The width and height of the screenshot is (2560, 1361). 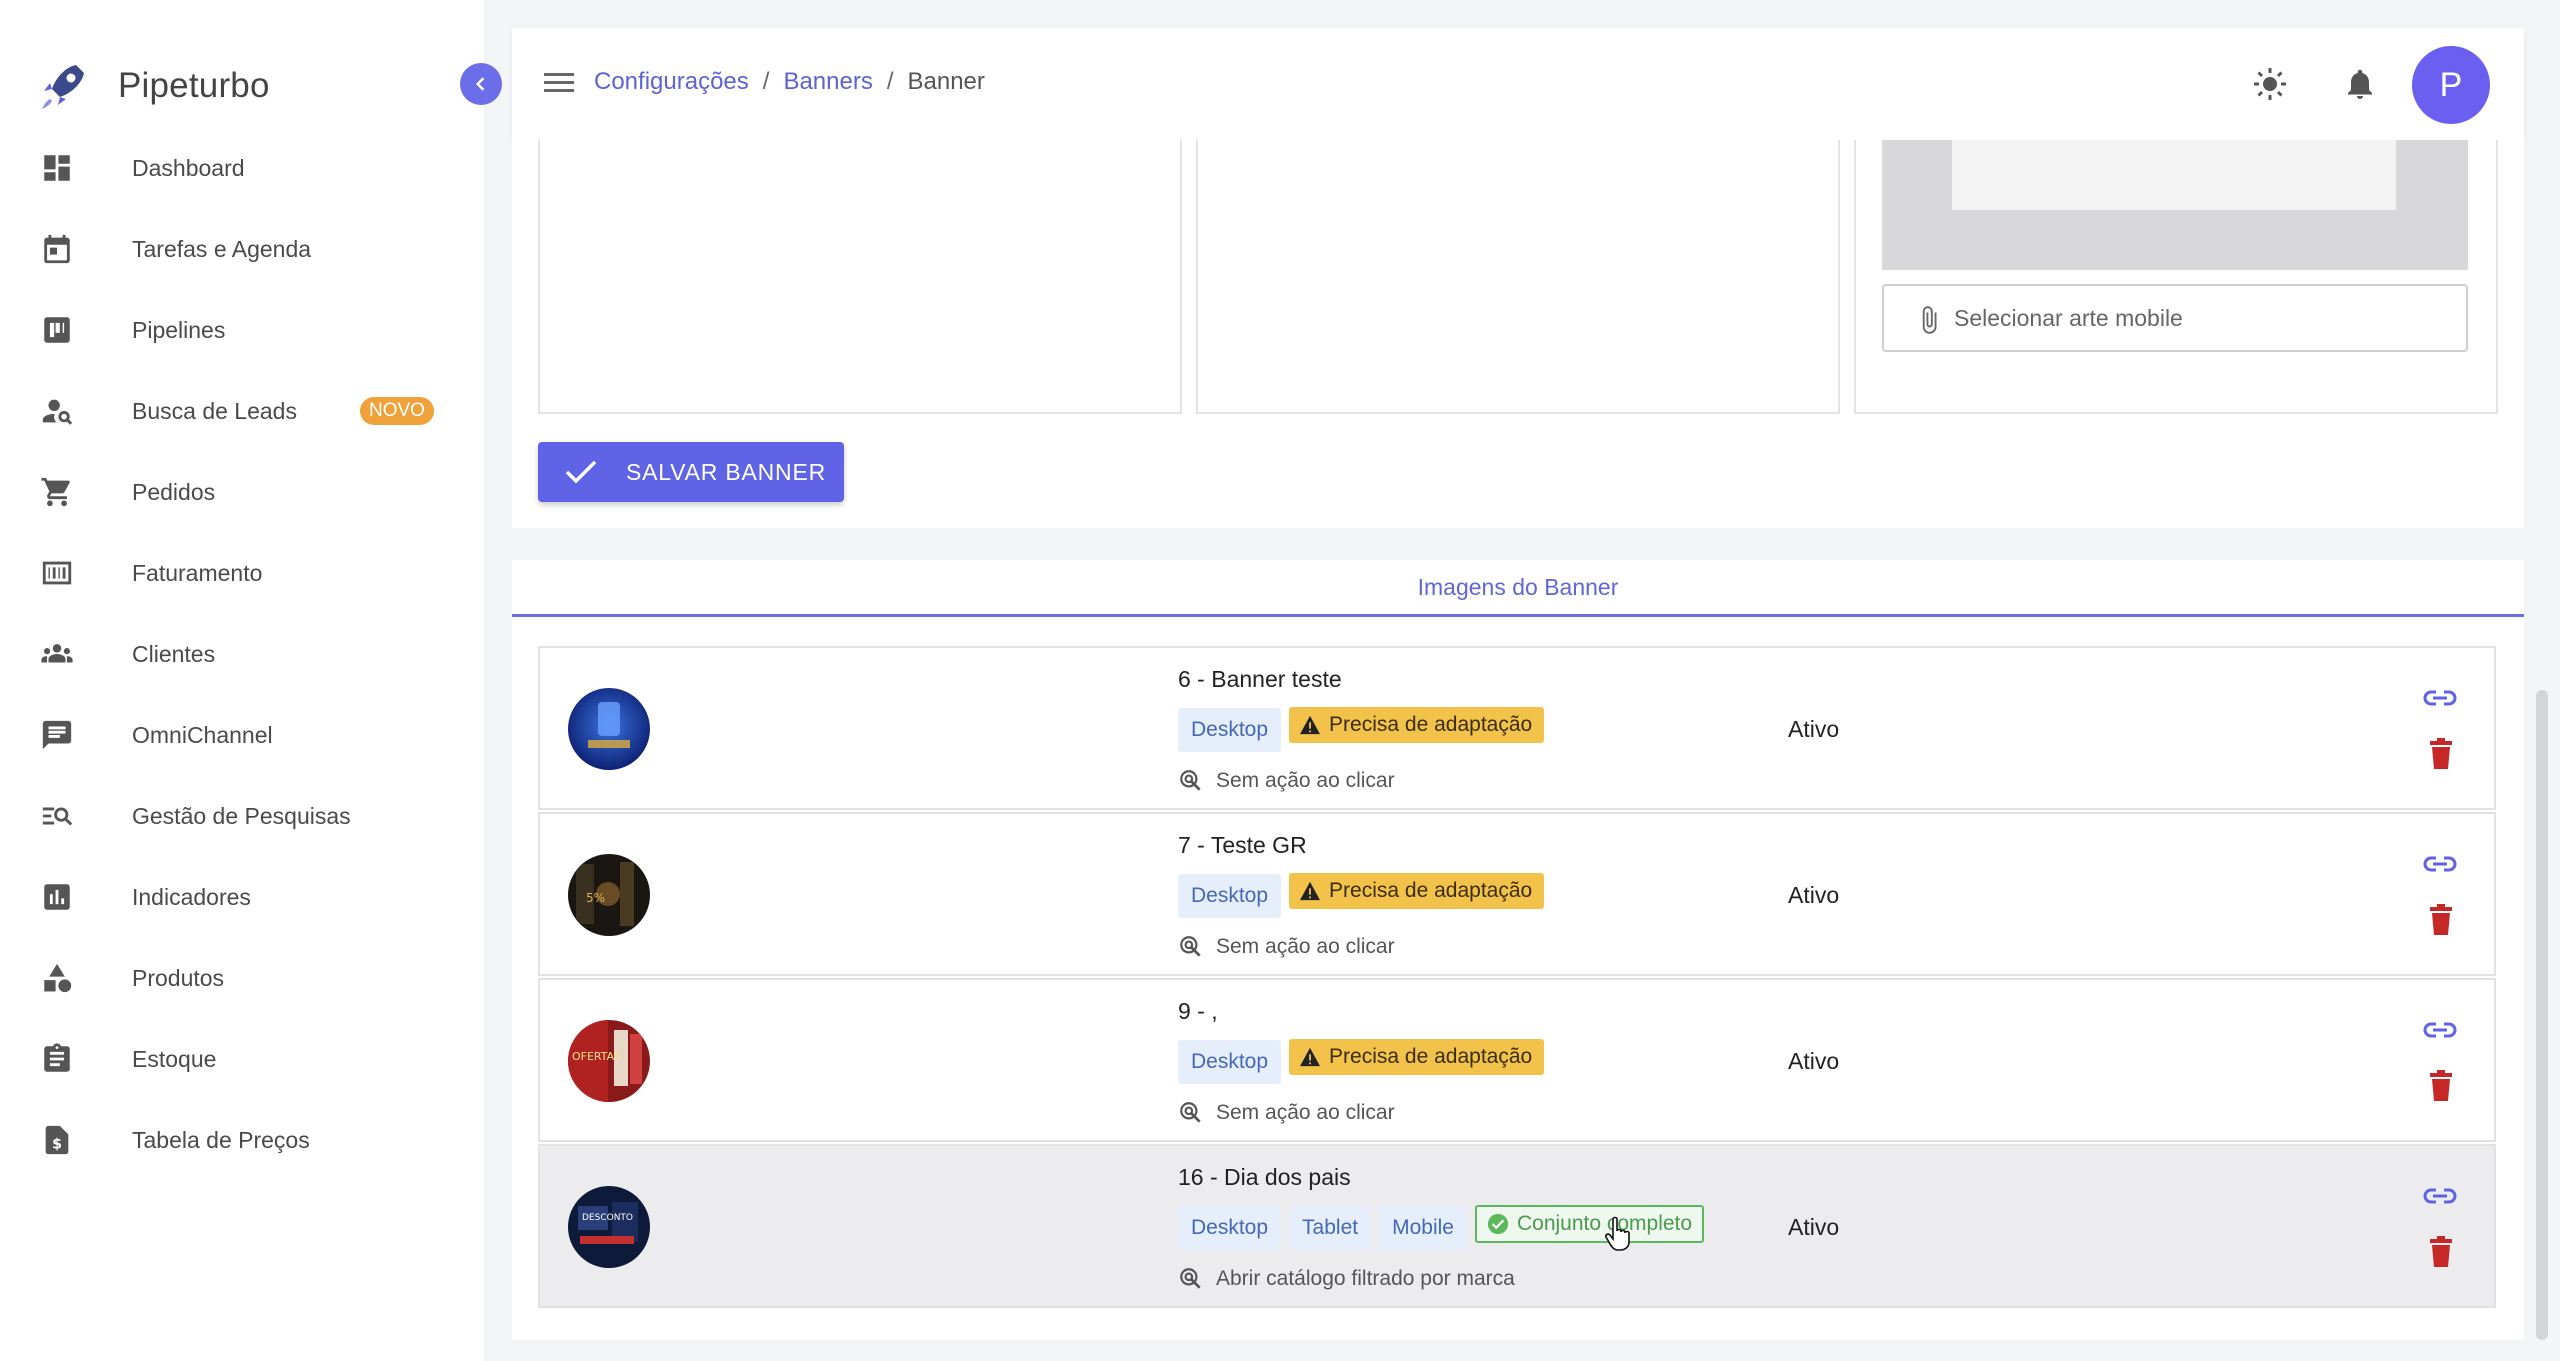 What do you see at coordinates (57, 978) in the screenshot?
I see `shapes-icon` at bounding box center [57, 978].